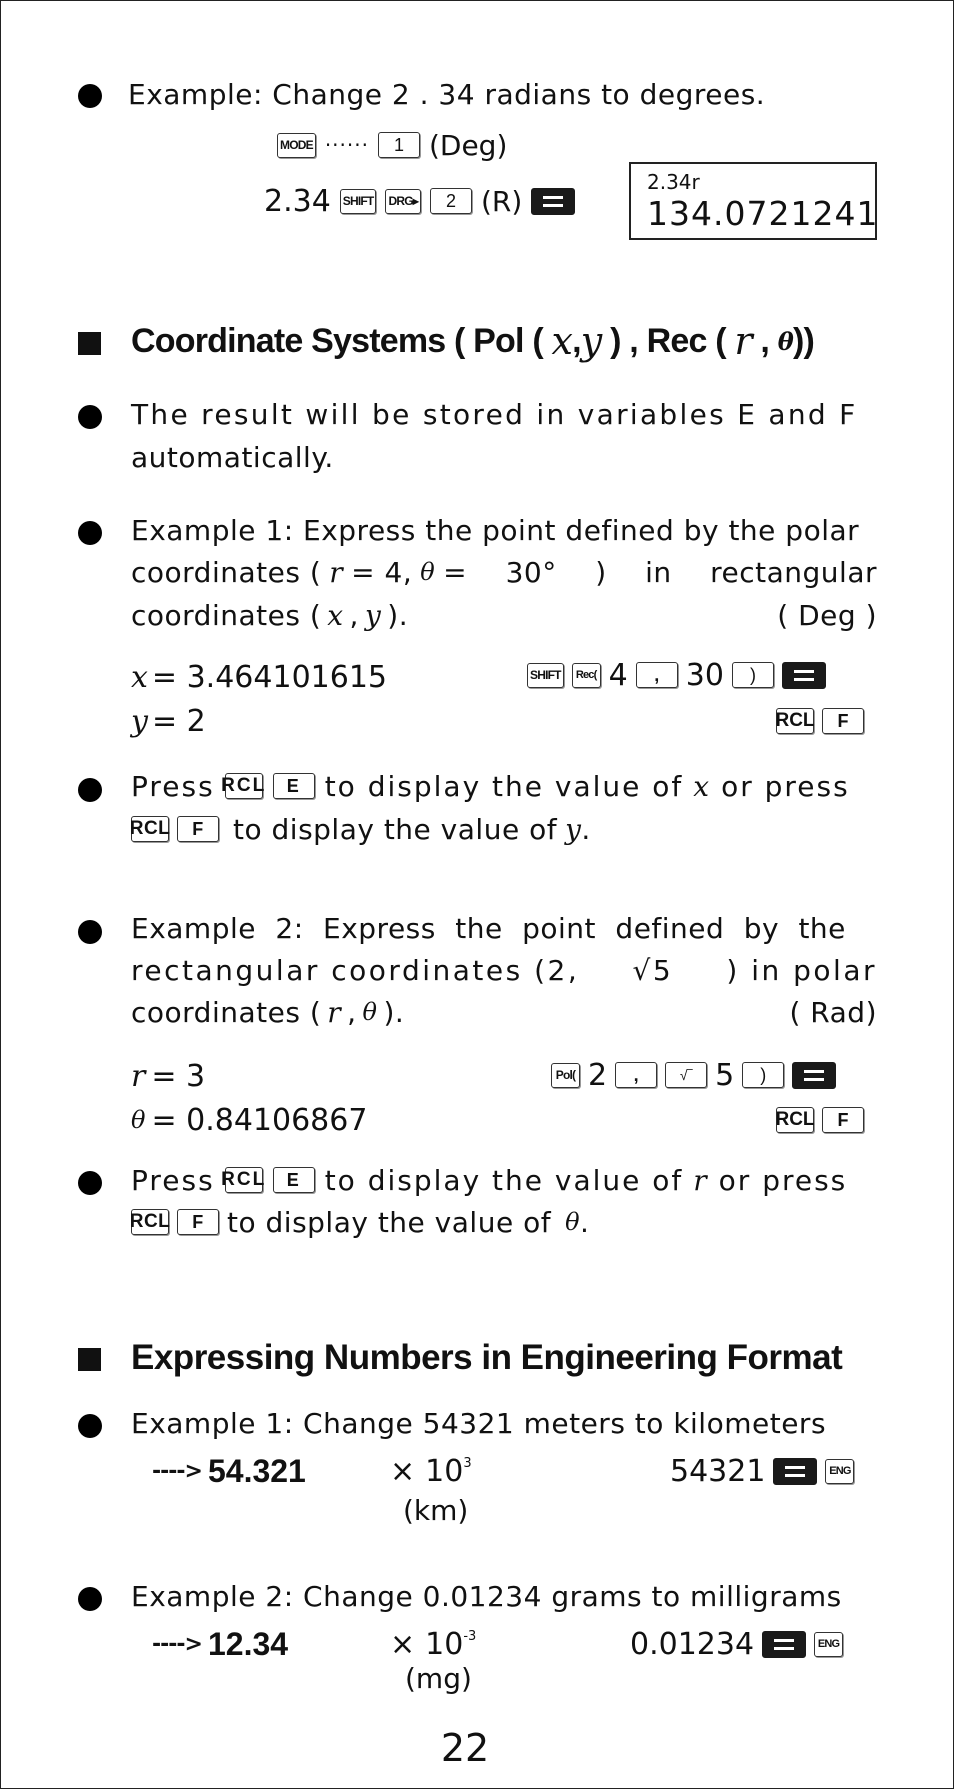 This screenshot has width=954, height=1789. What do you see at coordinates (267, 1012) in the screenshot?
I see `coordinates-text: coordinates ( r , θ ).` at bounding box center [267, 1012].